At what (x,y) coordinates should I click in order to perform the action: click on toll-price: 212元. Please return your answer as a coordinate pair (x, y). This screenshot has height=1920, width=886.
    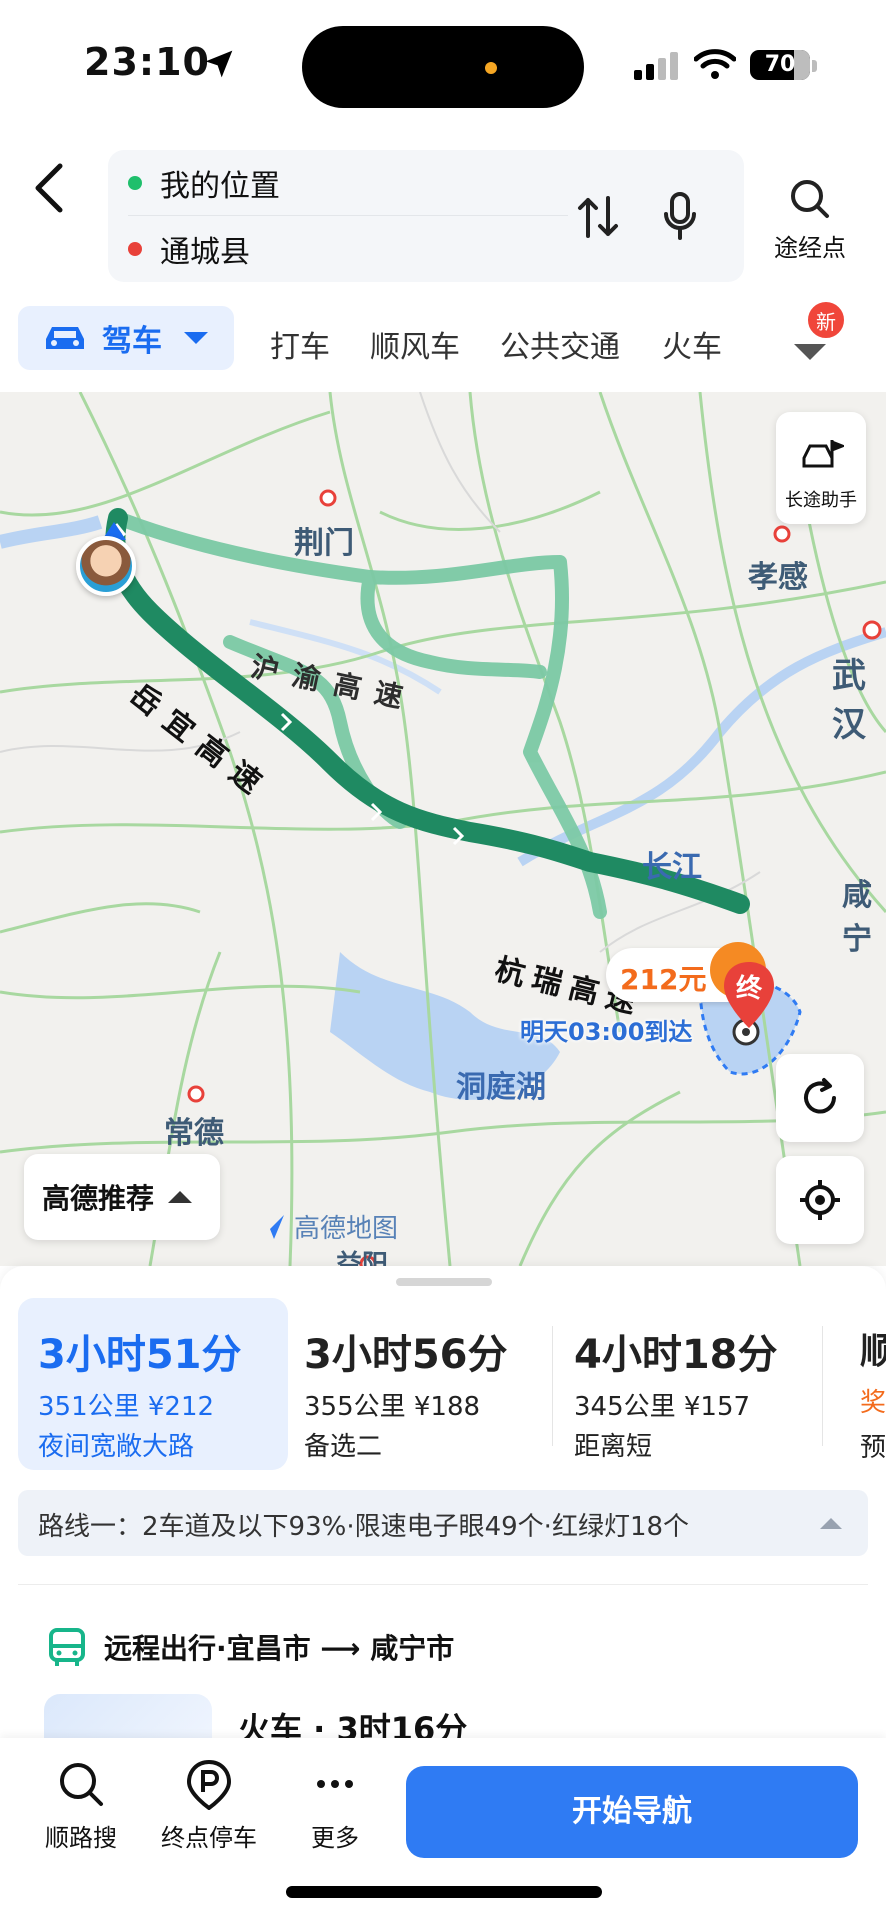
    Looking at the image, I should click on (663, 979).